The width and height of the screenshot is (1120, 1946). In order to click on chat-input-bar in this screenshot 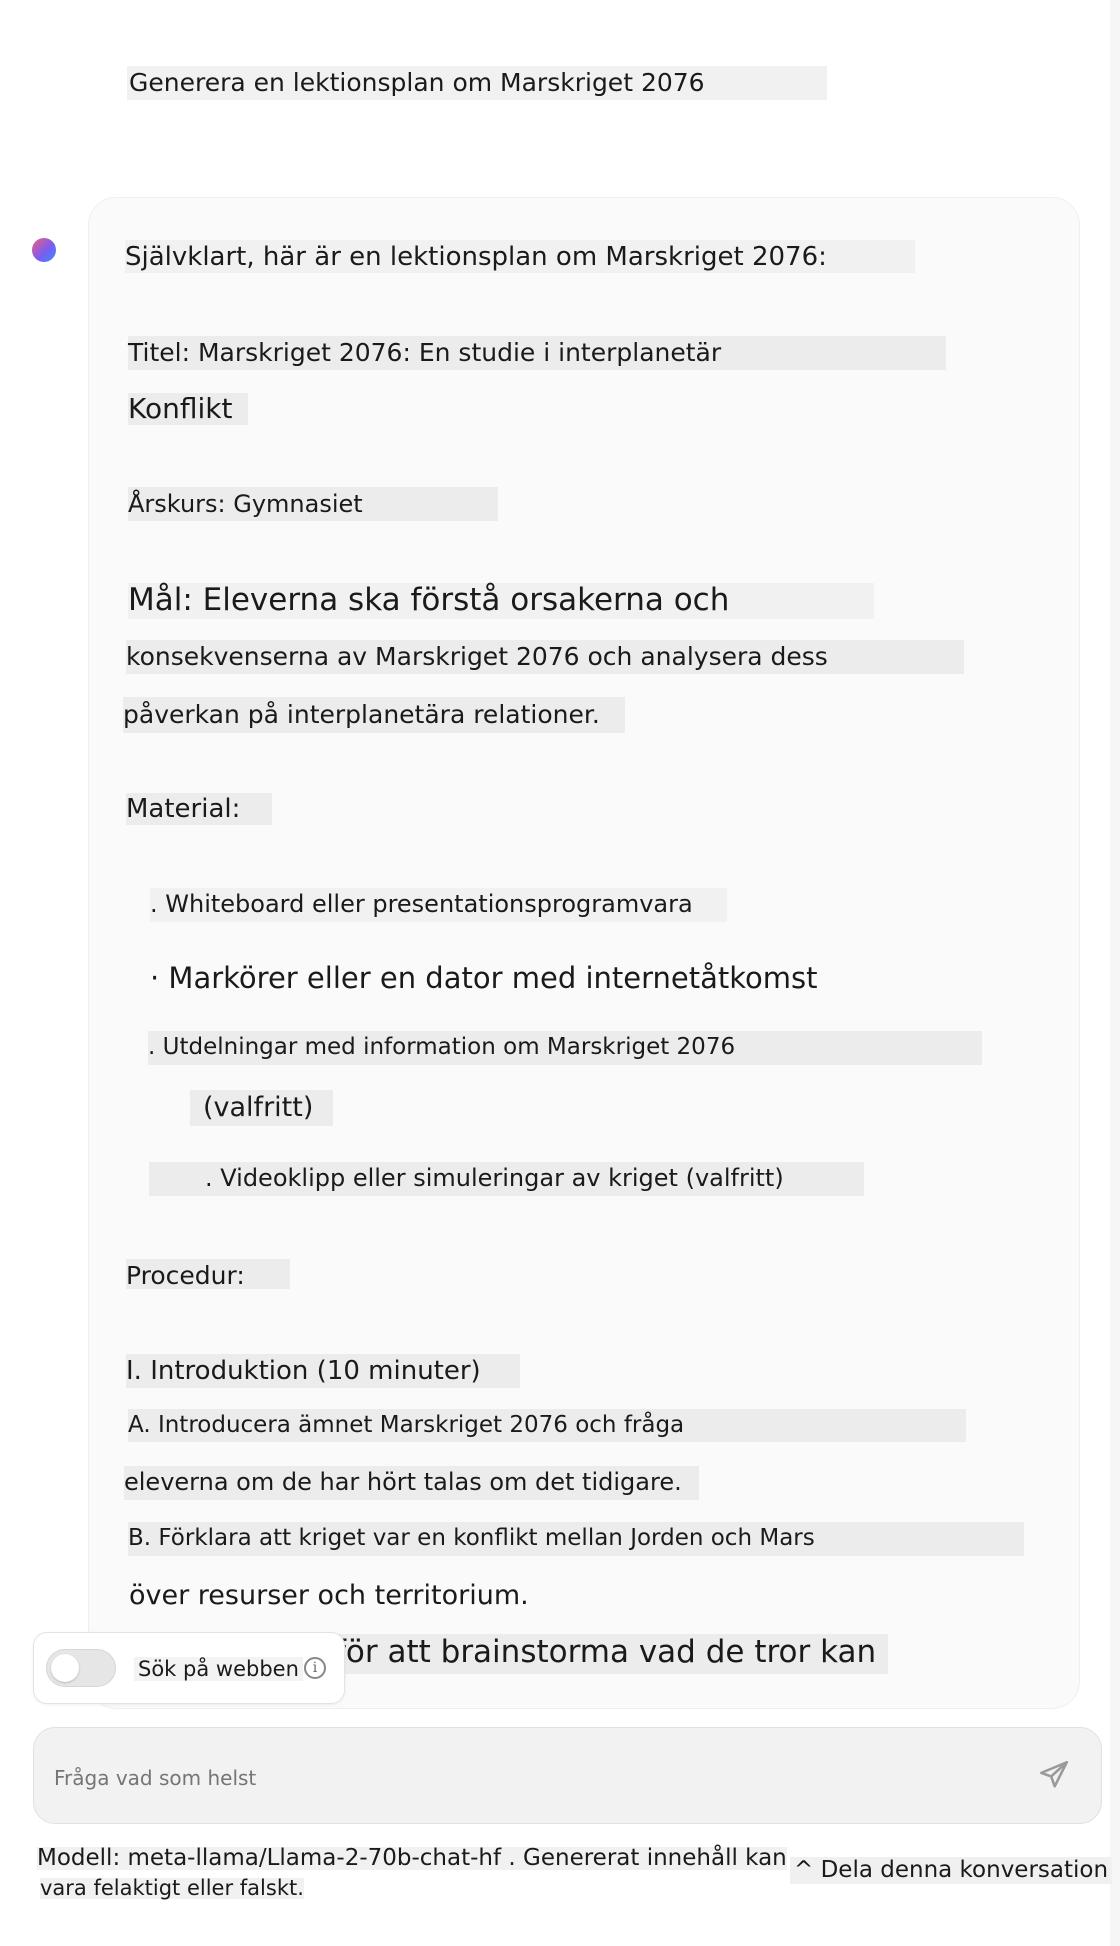, I will do `click(567, 1775)`.